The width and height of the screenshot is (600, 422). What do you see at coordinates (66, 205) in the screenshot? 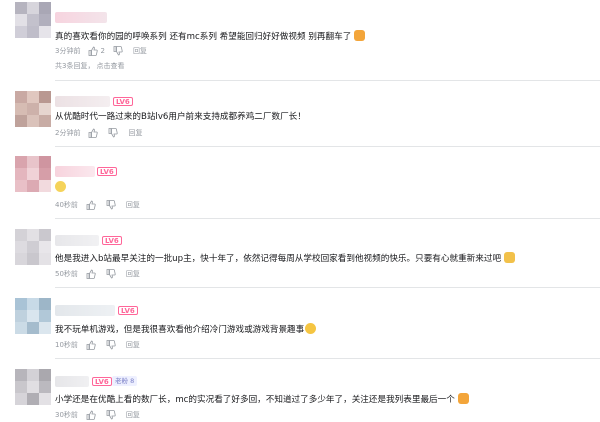
I see `comment-time: 40秒前` at bounding box center [66, 205].